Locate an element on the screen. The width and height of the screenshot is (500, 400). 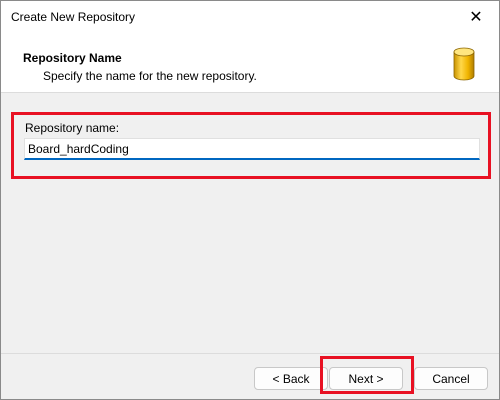
page-subtitle: Specify the name for the new repository. is located at coordinates (150, 76).